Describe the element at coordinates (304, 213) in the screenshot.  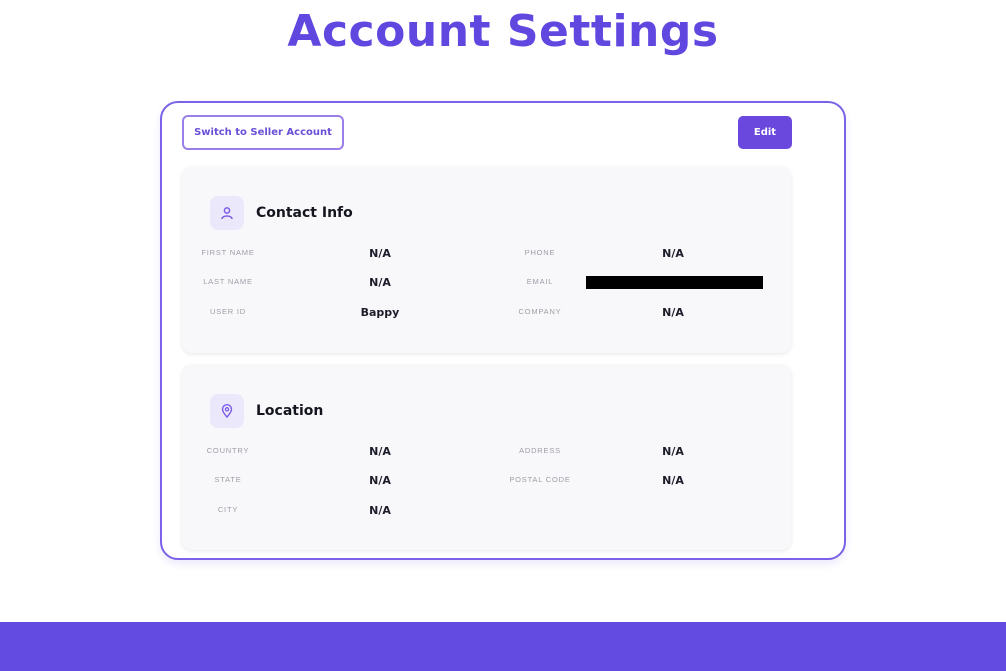
I see `contact-info-title: Contact Info` at that location.